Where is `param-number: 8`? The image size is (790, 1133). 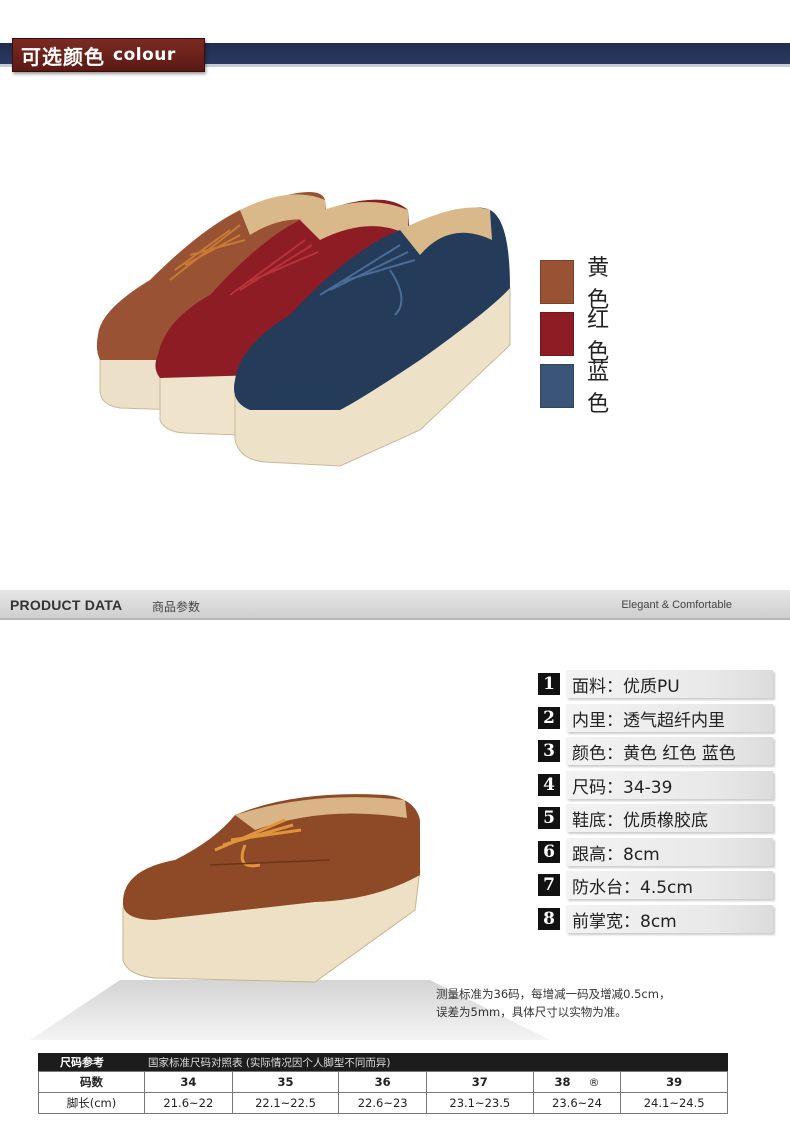 param-number: 8 is located at coordinates (549, 919).